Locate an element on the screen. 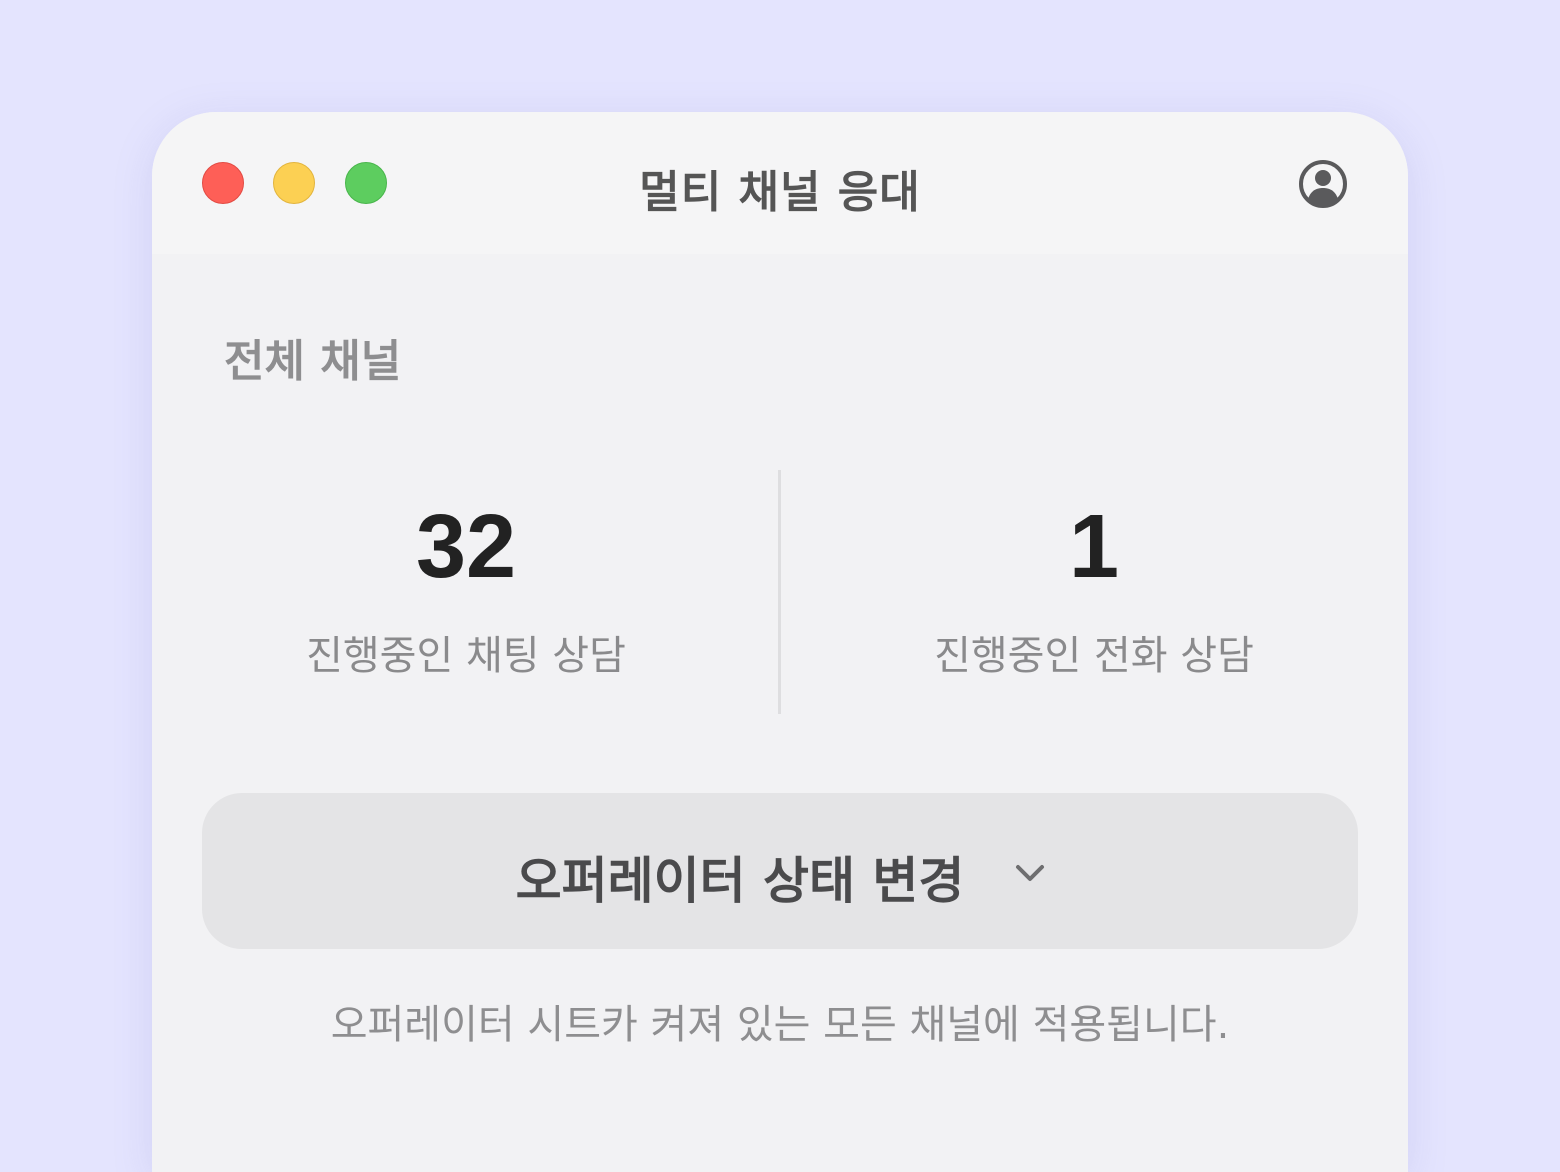  status-button-label: 오퍼레이터 상태 변경 is located at coordinates (740, 881).